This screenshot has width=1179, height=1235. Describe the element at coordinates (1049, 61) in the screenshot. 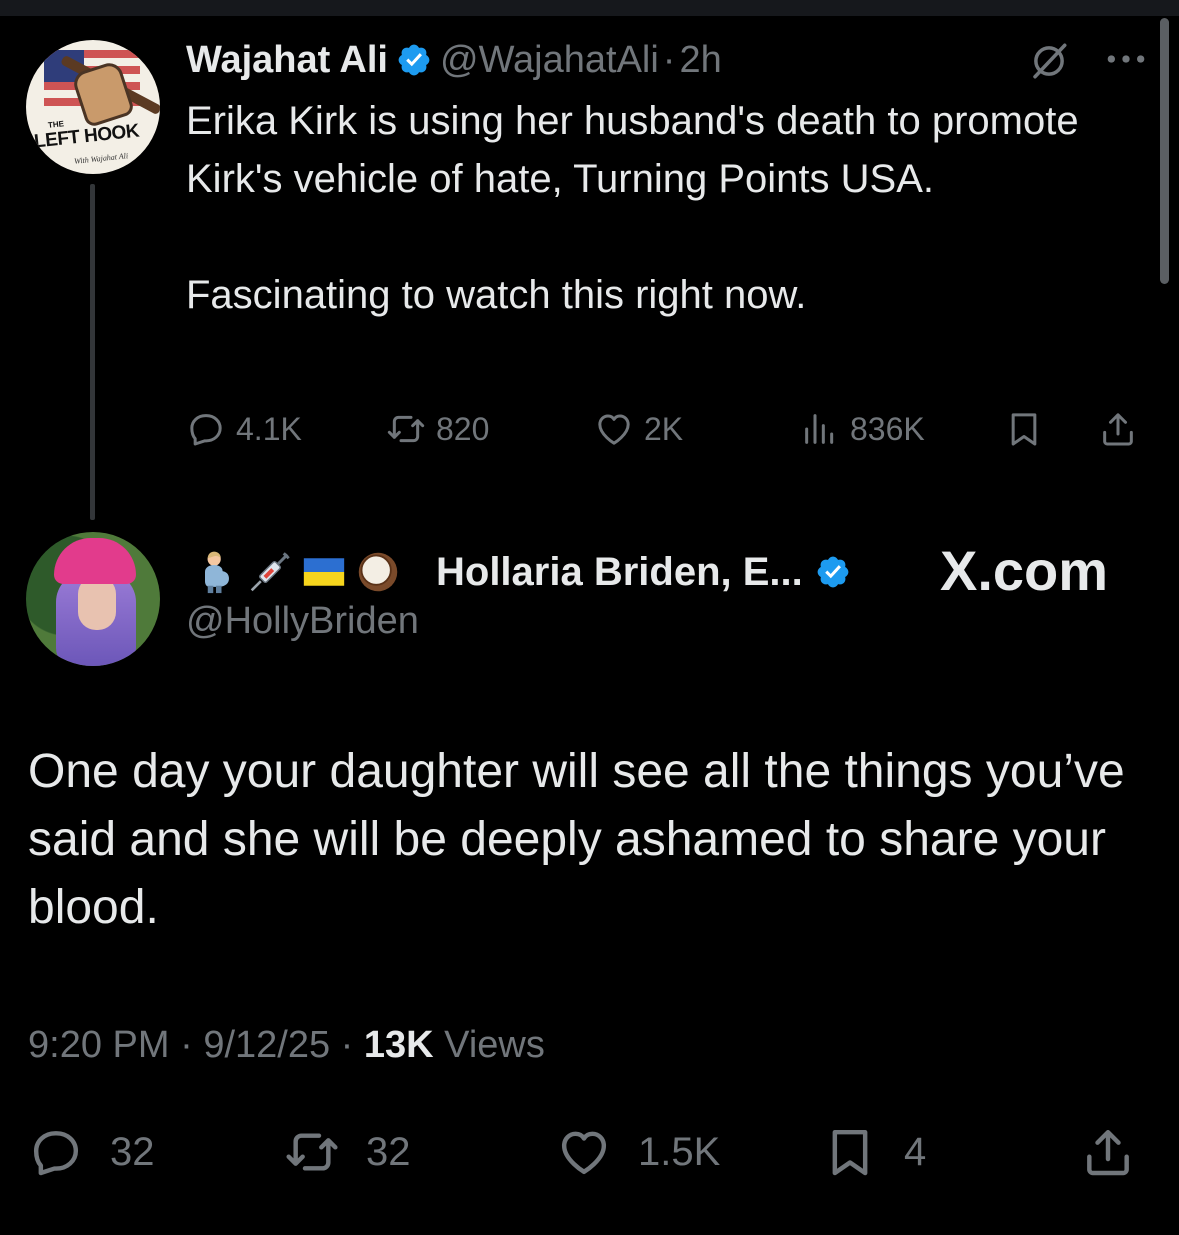

I see `grok-icon` at that location.